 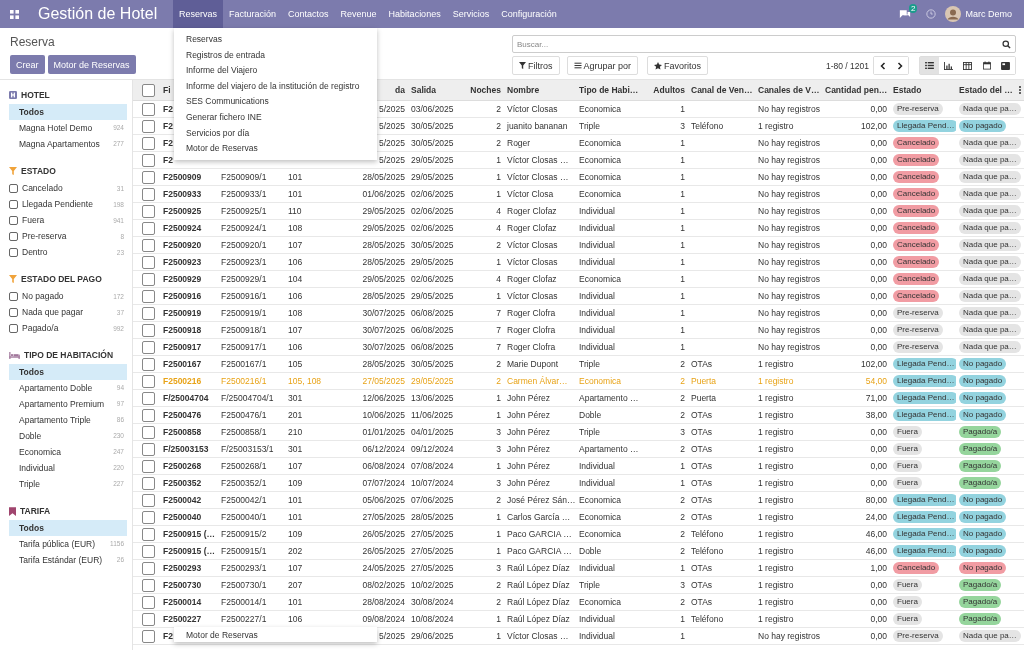 What do you see at coordinates (414, 14) in the screenshot?
I see `menu-item: Habitaciones` at bounding box center [414, 14].